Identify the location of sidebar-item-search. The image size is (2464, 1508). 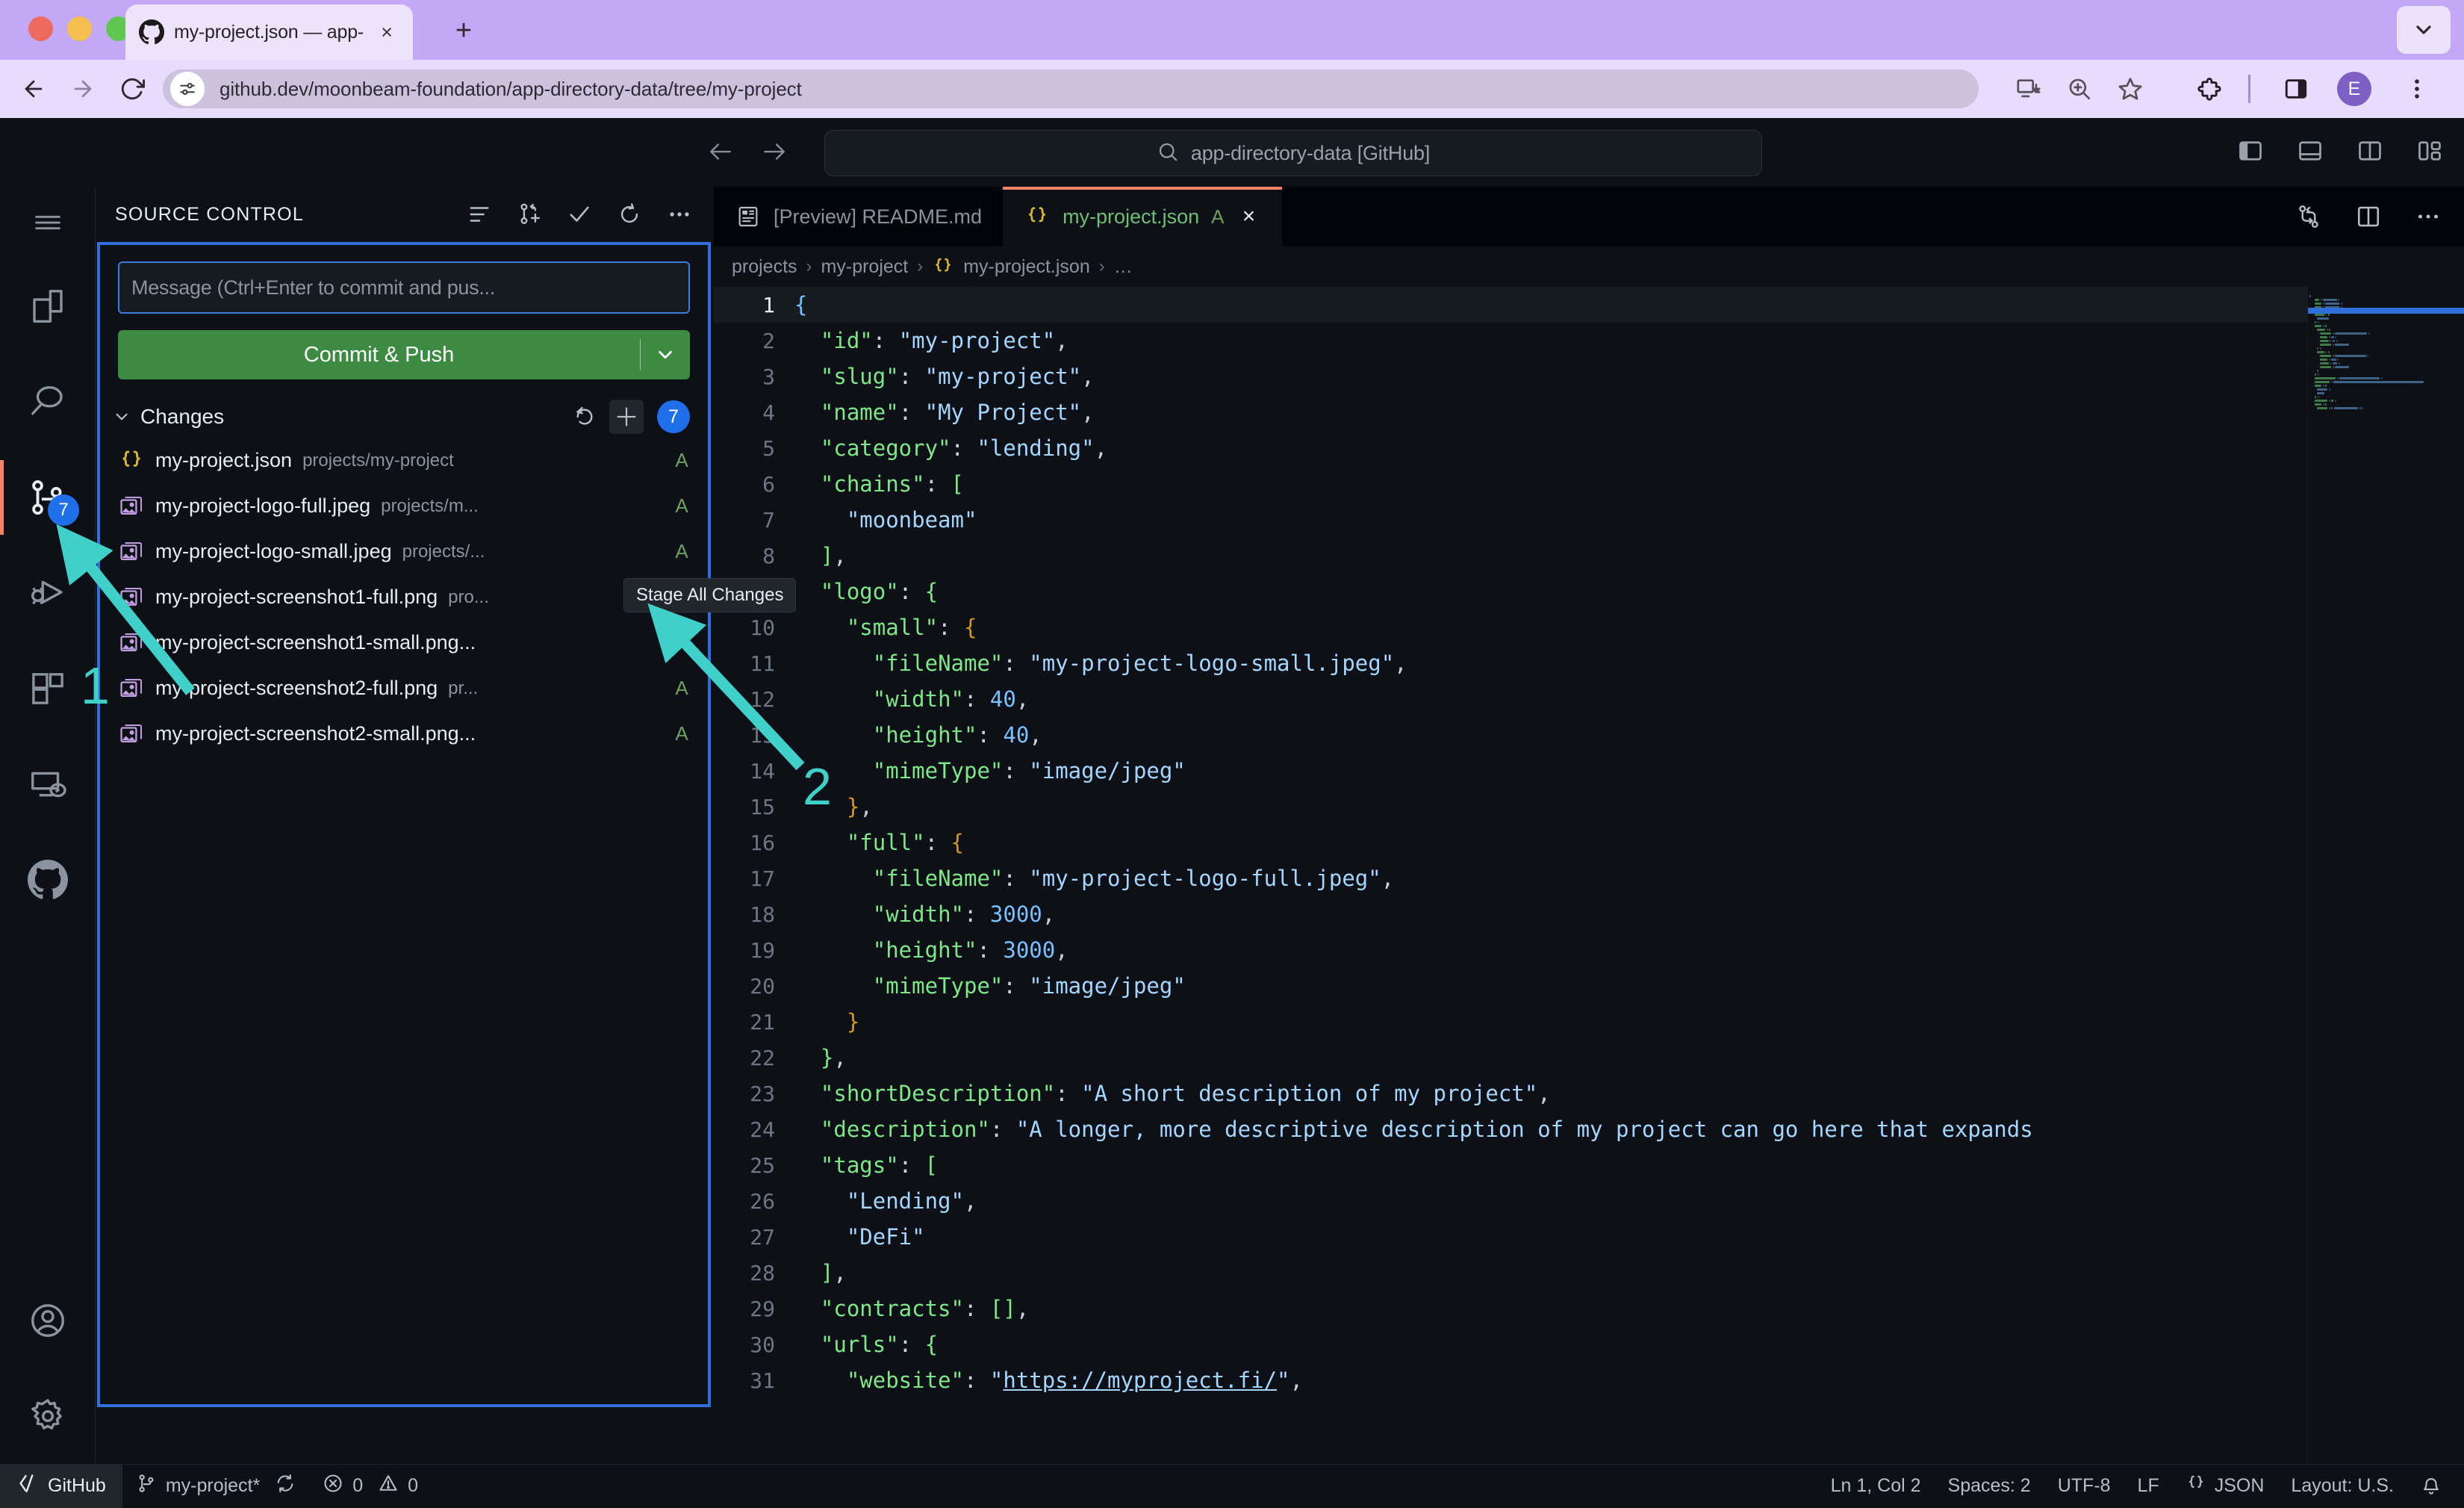
(48, 402).